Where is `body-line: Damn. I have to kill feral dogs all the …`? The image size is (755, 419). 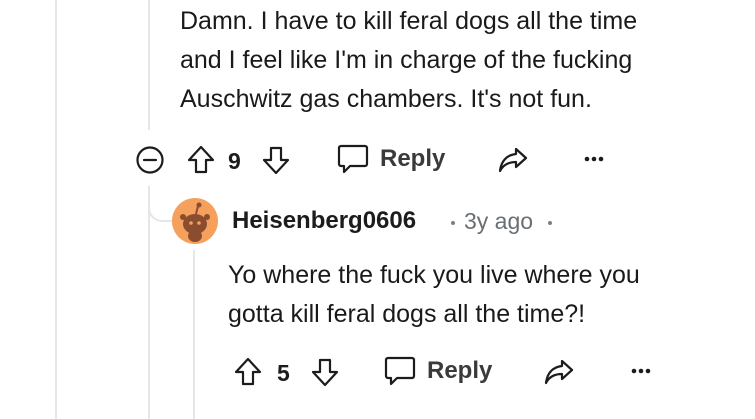 body-line: Damn. I have to kill feral dogs all the … is located at coordinates (409, 21).